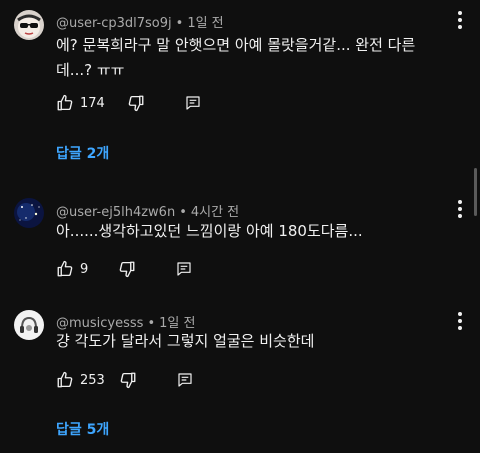 The image size is (480, 453). What do you see at coordinates (185, 341) in the screenshot?
I see `comment-text-line: 걍 각도가 달라서 그렇지 얼굴은 비슷한데` at bounding box center [185, 341].